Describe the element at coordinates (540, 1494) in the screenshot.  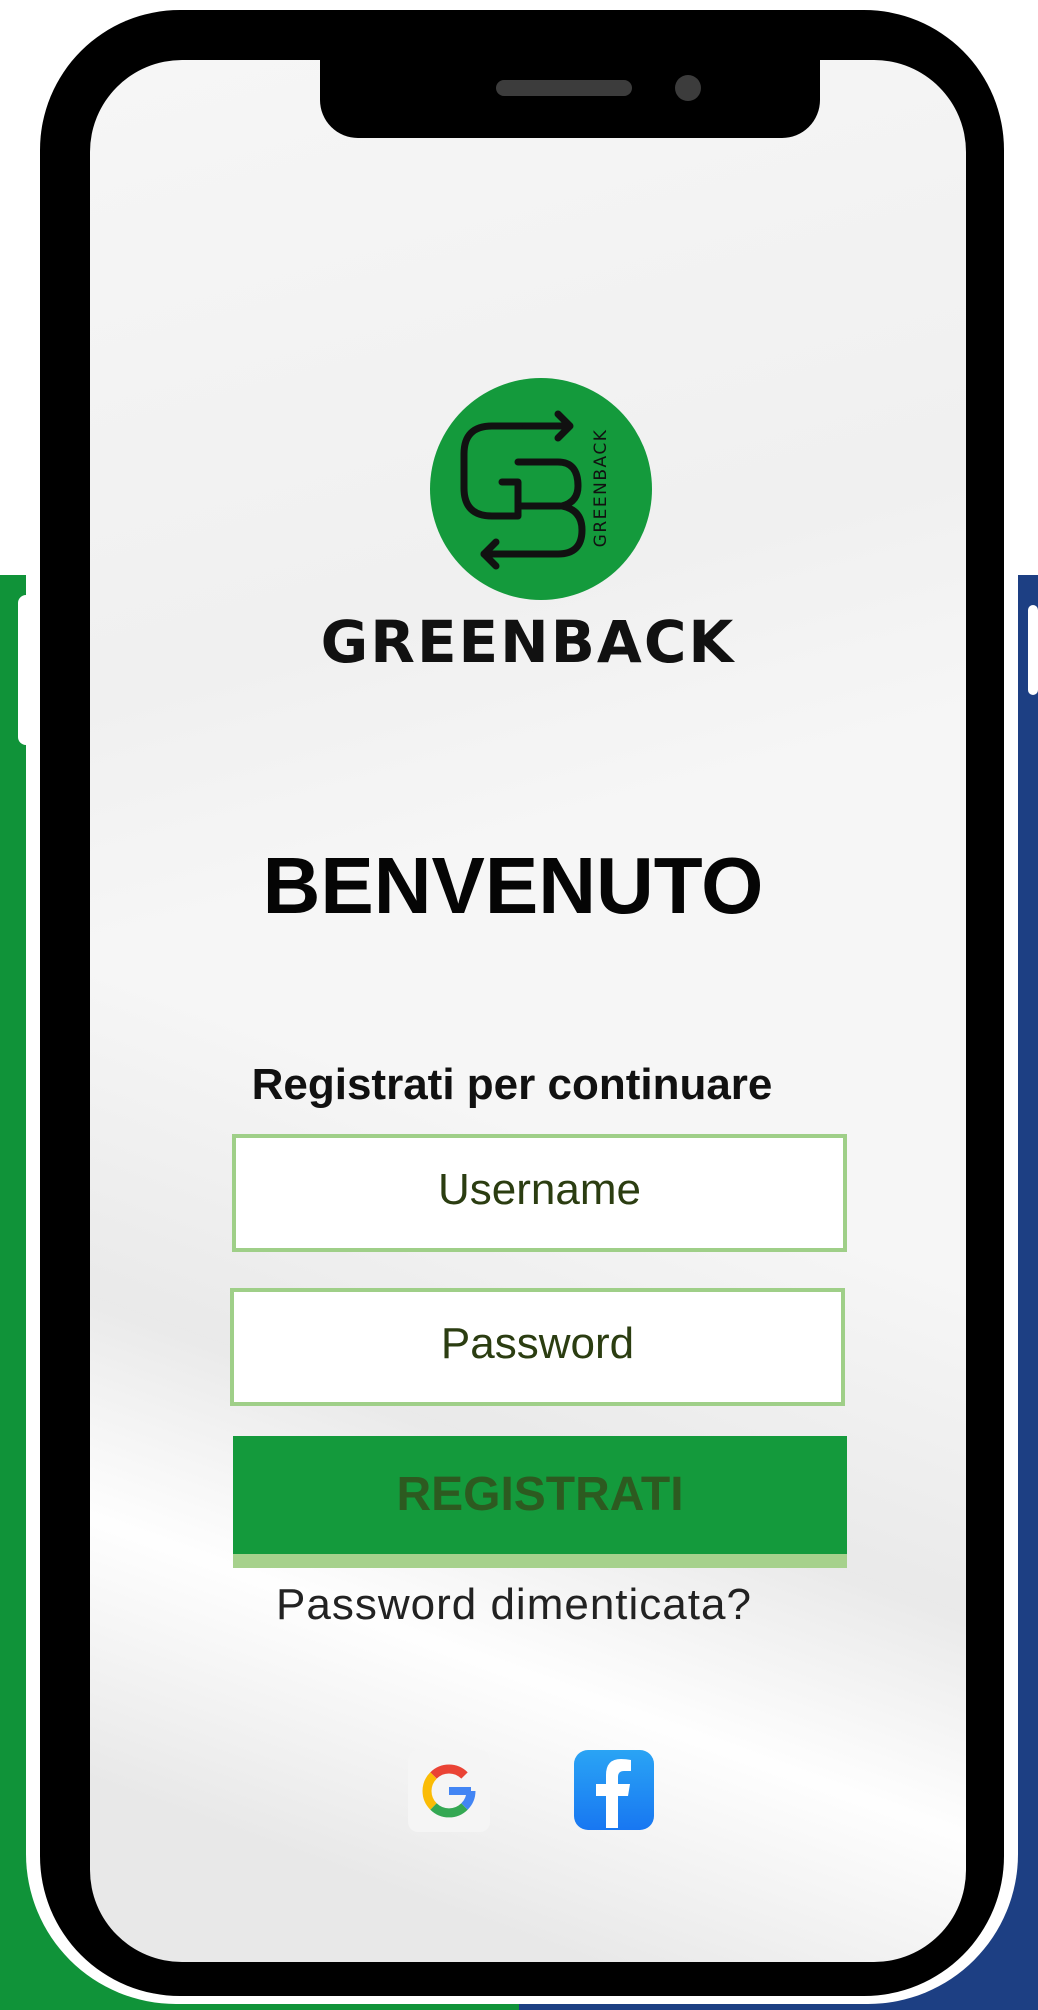
I see `register-button-label: REGISTRATI` at that location.